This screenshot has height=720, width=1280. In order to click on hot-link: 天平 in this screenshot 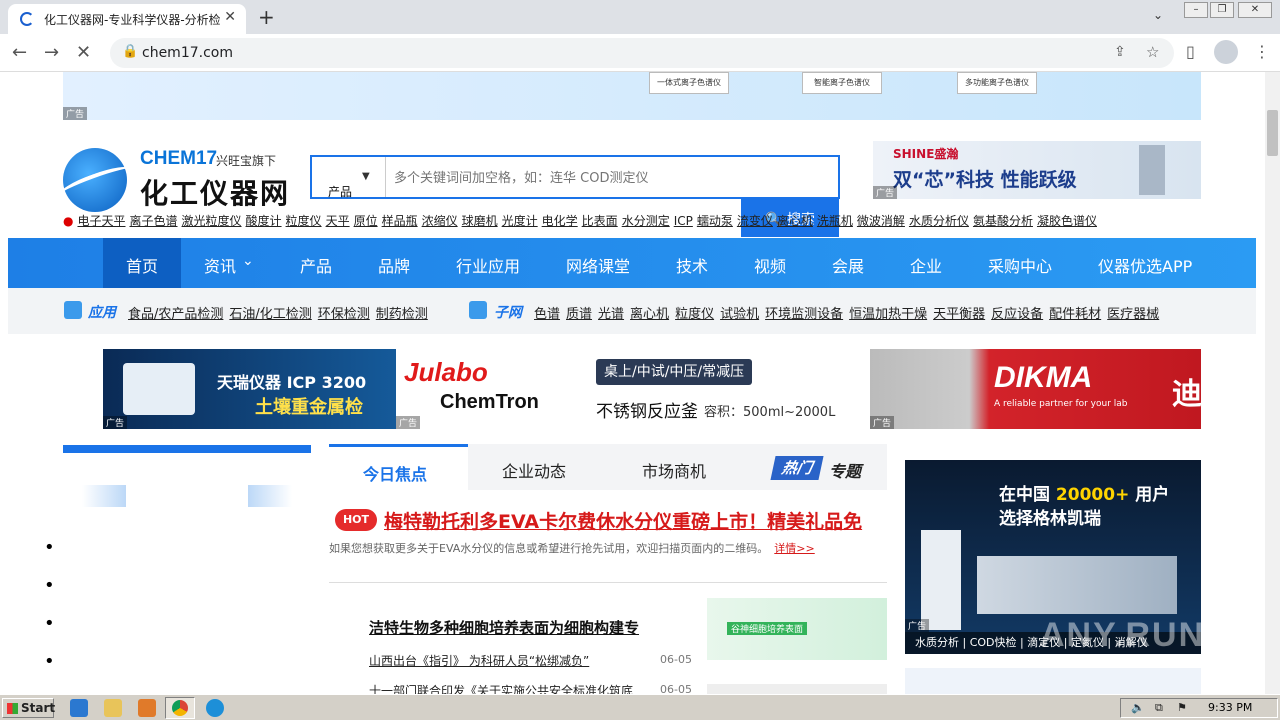, I will do `click(338, 221)`.